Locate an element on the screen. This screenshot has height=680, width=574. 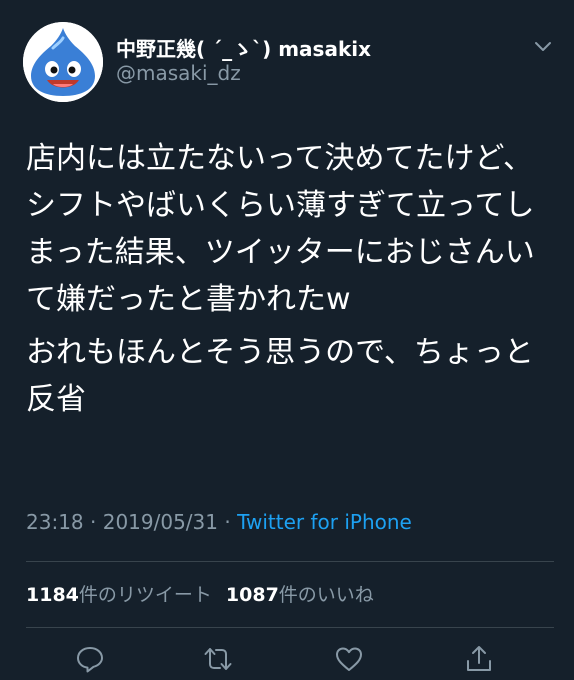
author-display-name: 中野正幾( ´_ゝ`) masakix is located at coordinates (243, 47).